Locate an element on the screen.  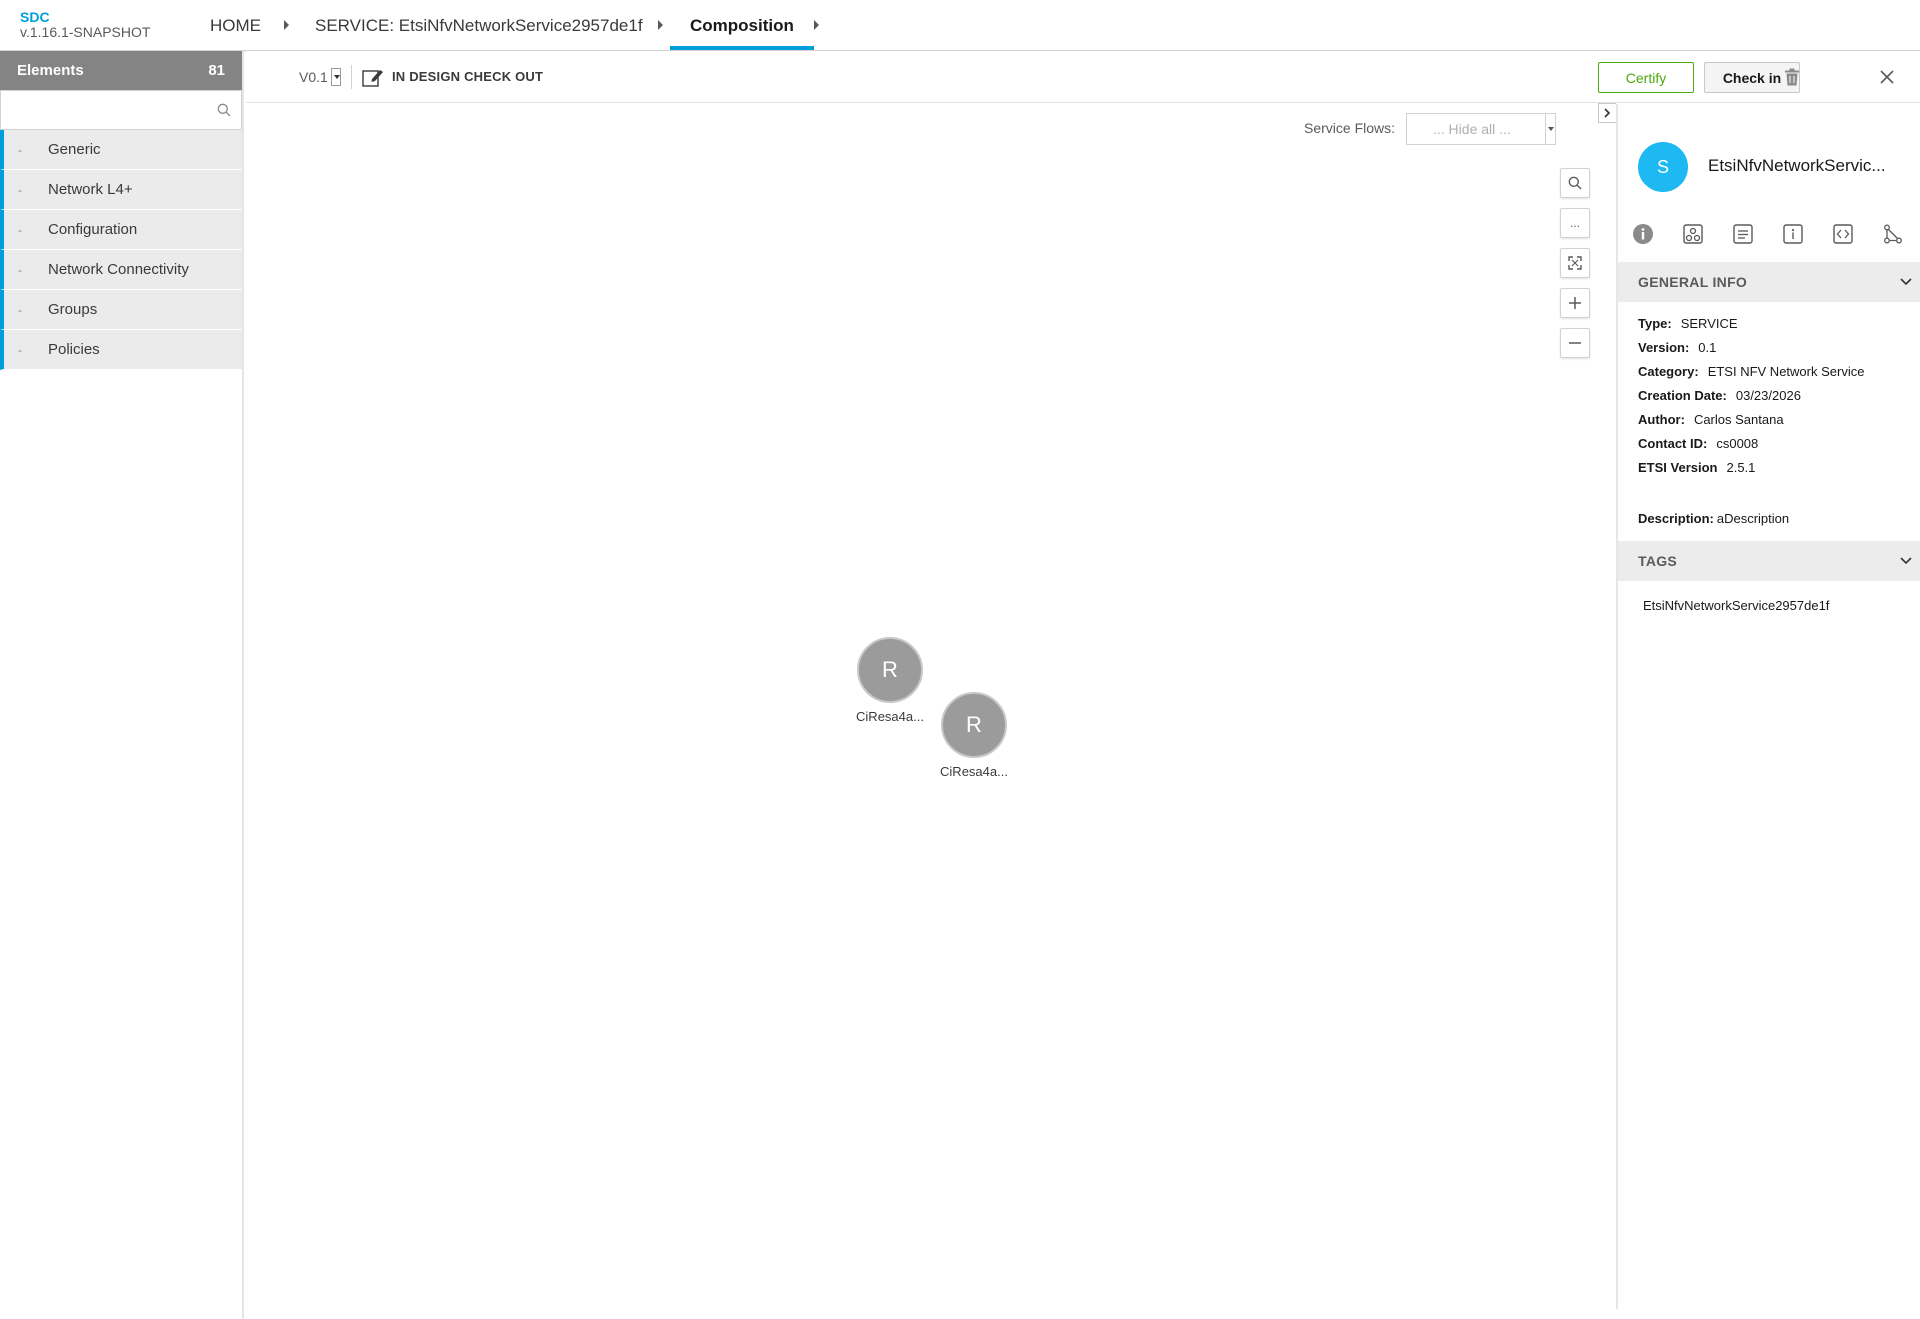
tab-properties is located at coordinates (1743, 234).